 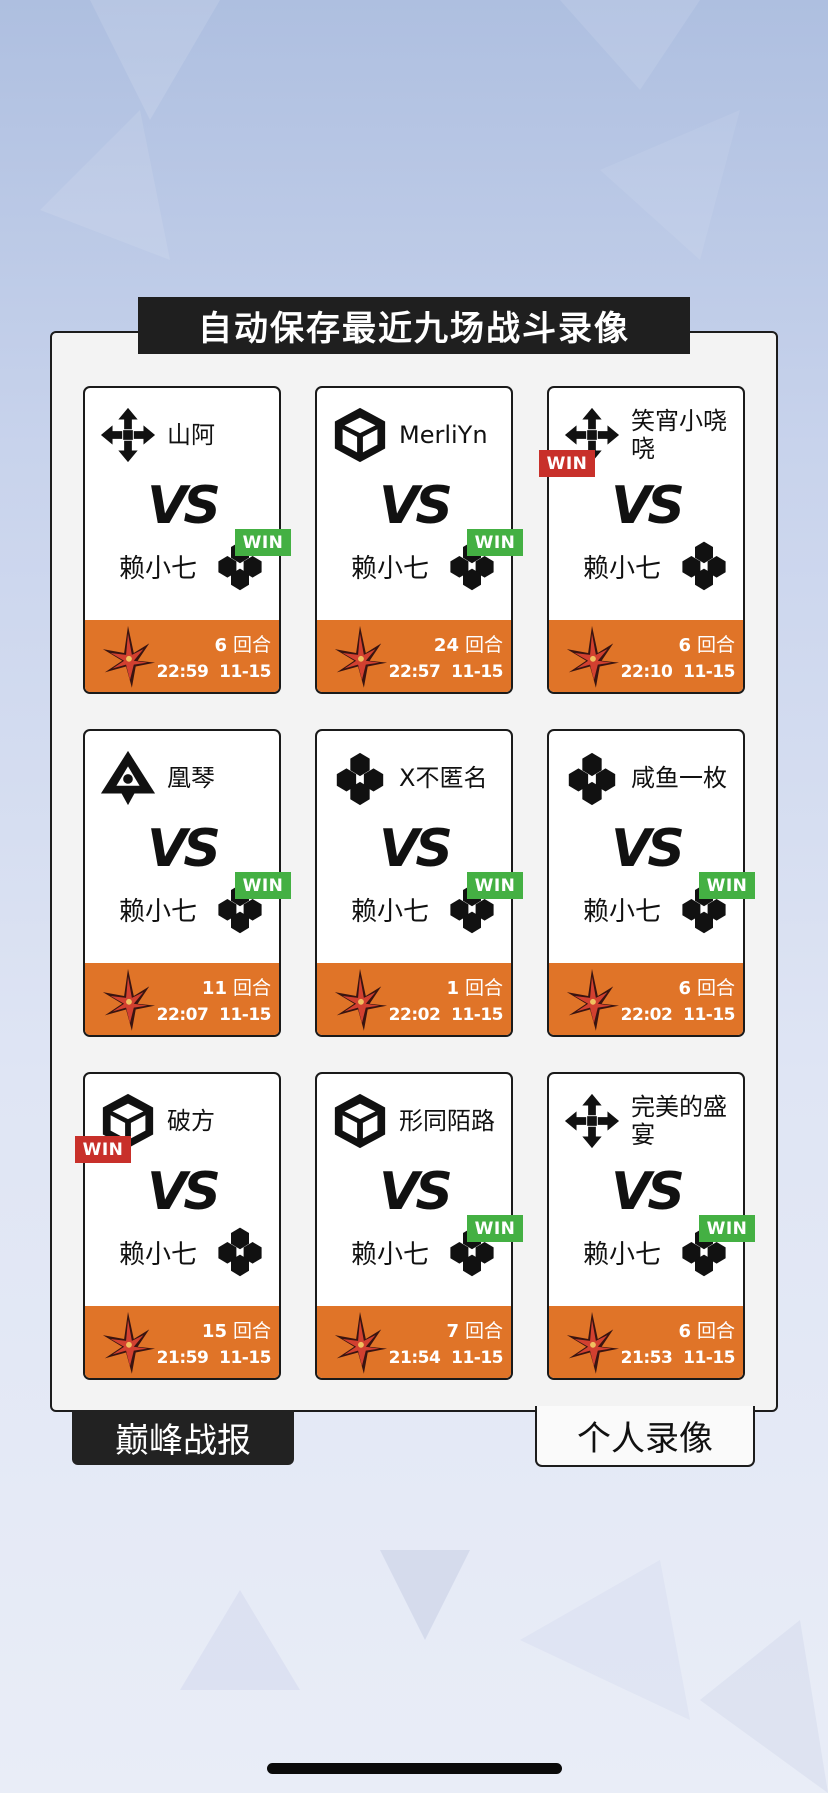 What do you see at coordinates (651, 883) in the screenshot?
I see `replay-card: 咸鱼一枚 VS 赖小七 6 回合 22:02 11-15 WIN` at bounding box center [651, 883].